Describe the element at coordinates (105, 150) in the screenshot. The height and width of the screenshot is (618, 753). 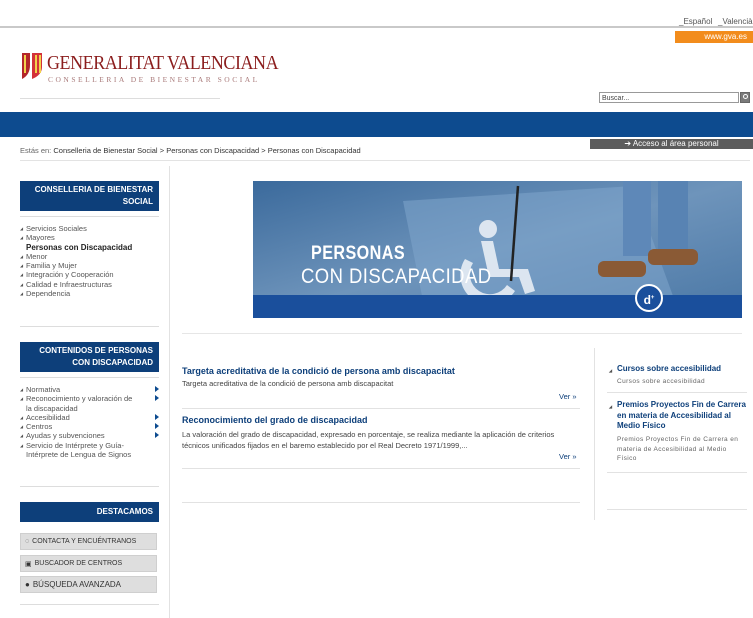
I see `breadcrumb-item: Conselleria de Bienestar Social` at that location.